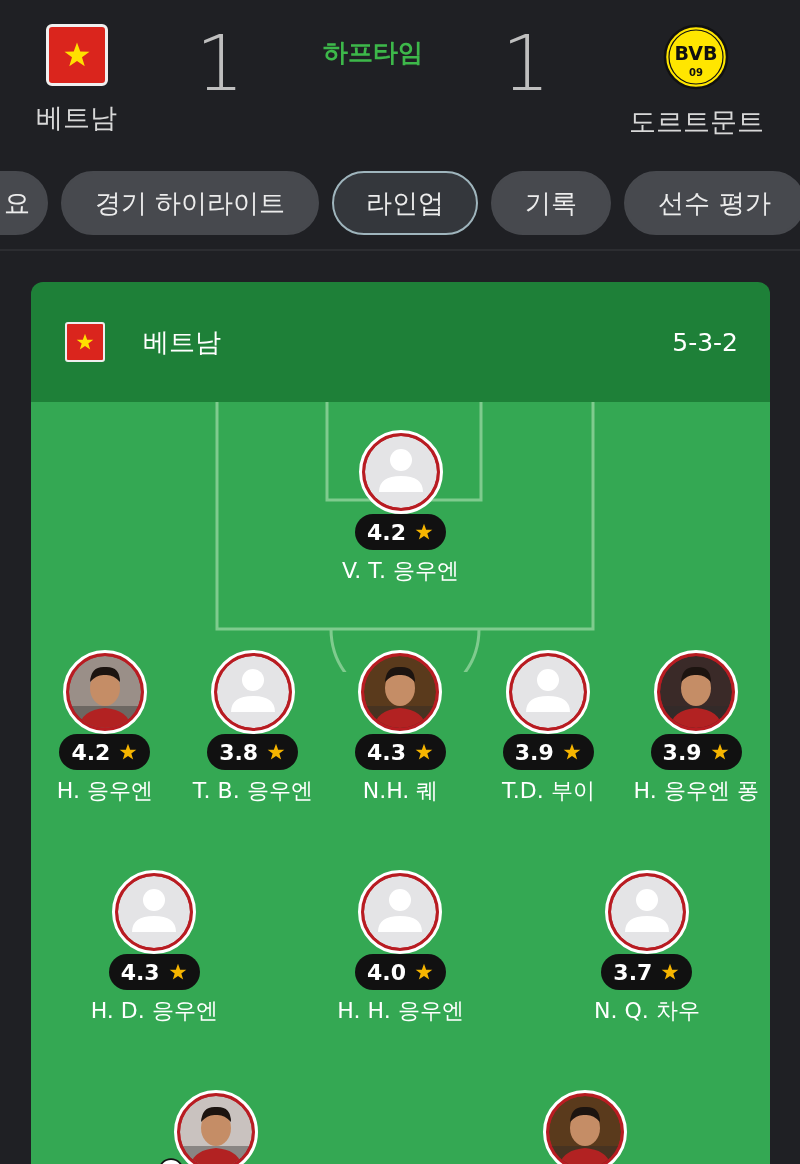 The width and height of the screenshot is (800, 1164). I want to click on tab: 요, so click(24, 203).